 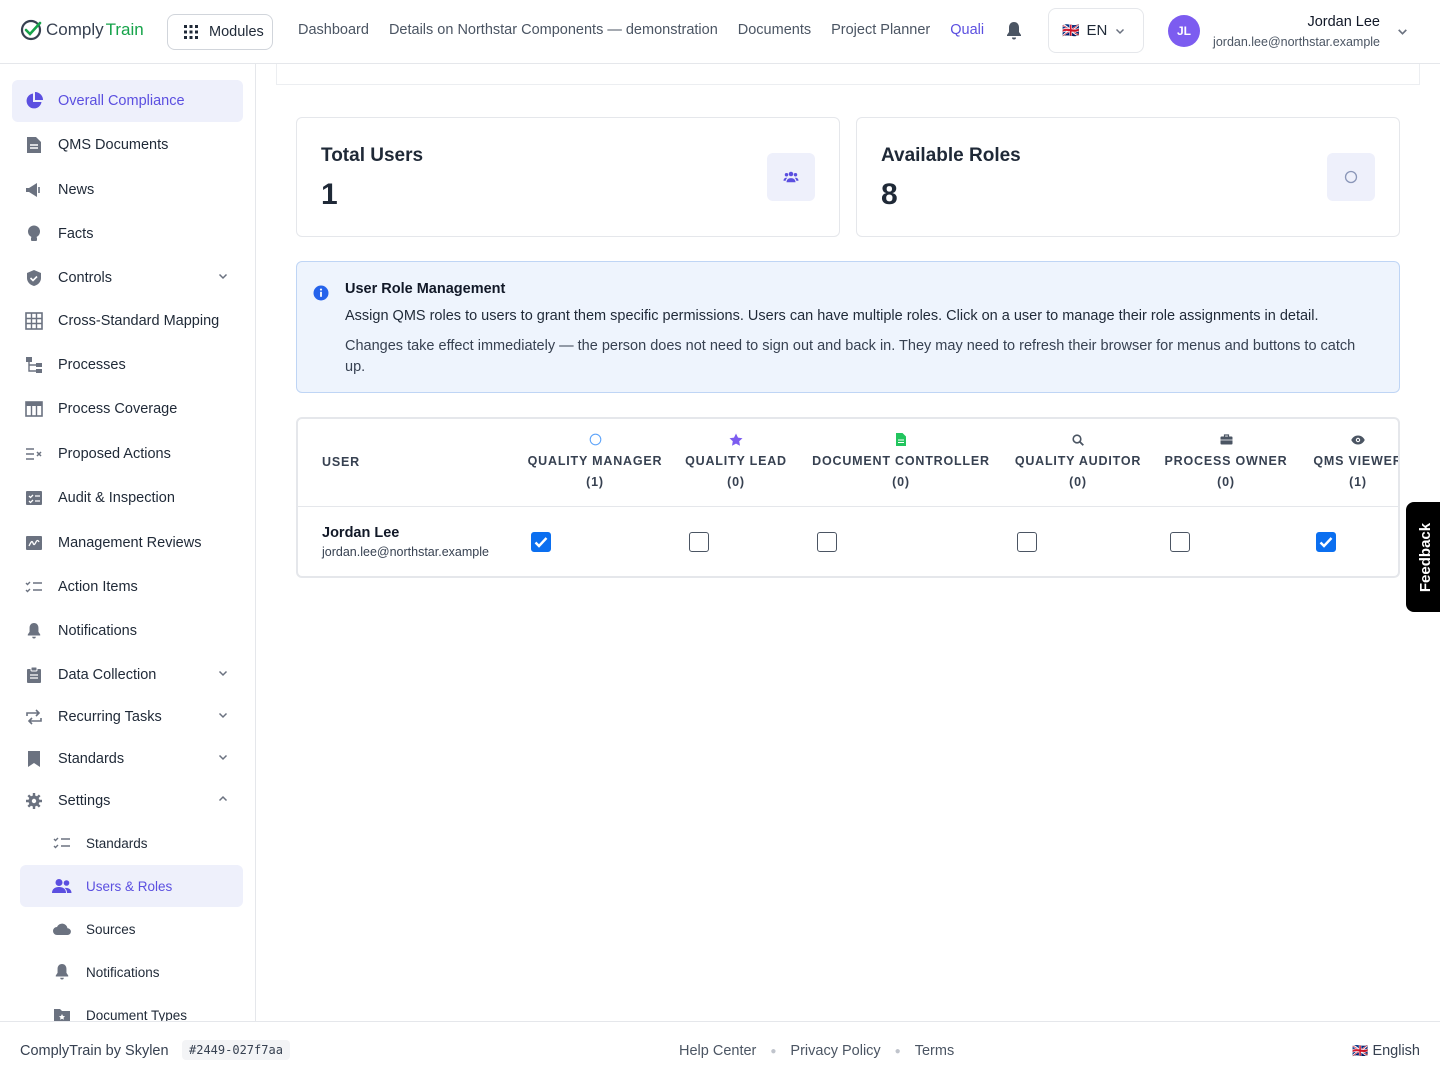 I want to click on sidebar-item-process-coverage: Process Coverage, so click(x=127, y=409).